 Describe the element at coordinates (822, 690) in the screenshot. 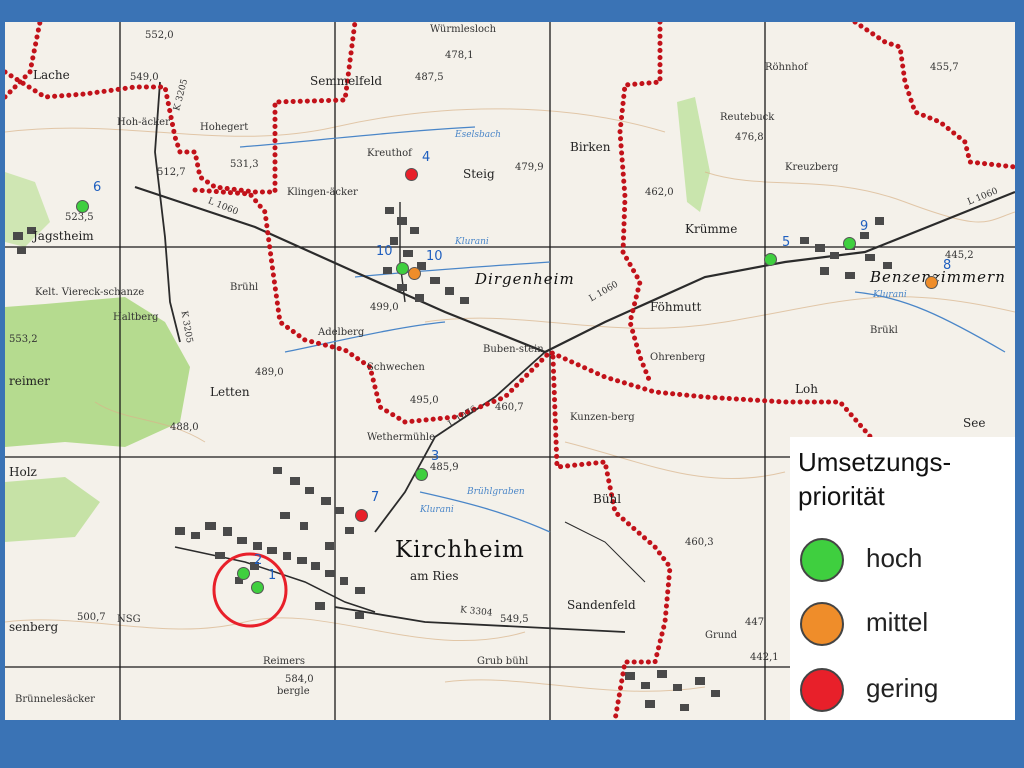

I see `legend-dot-gering` at that location.